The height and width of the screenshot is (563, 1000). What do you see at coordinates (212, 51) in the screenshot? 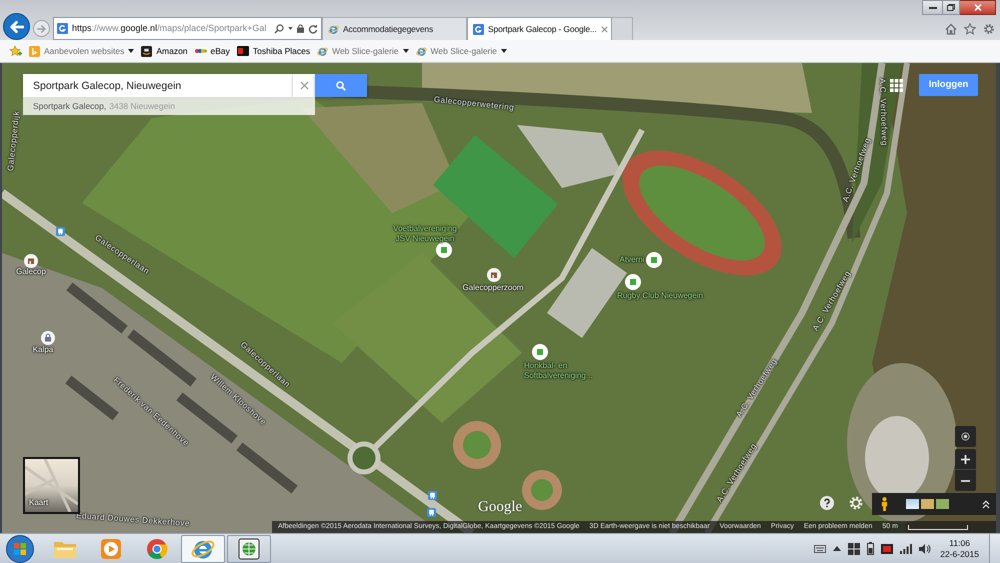
I see `favorites-item: eBay` at bounding box center [212, 51].